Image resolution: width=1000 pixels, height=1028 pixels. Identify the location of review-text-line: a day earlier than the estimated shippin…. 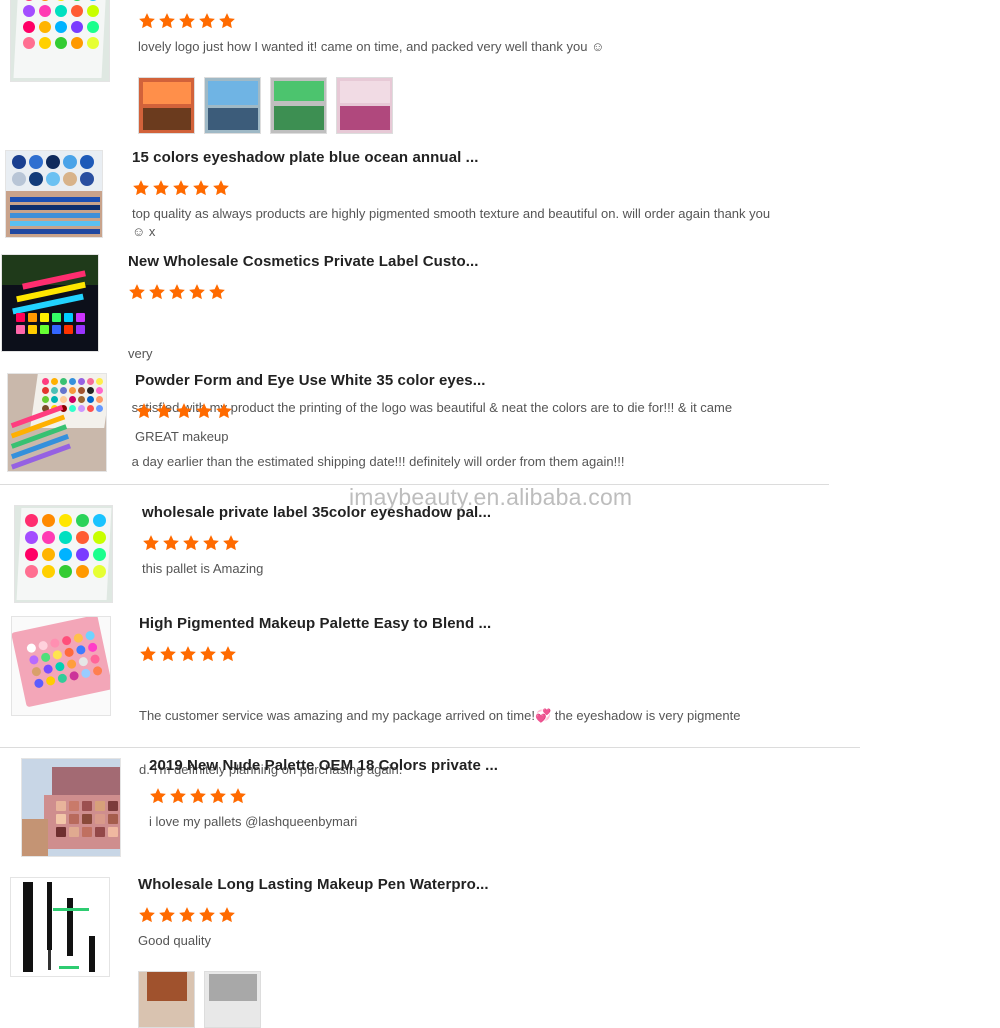
(376, 461).